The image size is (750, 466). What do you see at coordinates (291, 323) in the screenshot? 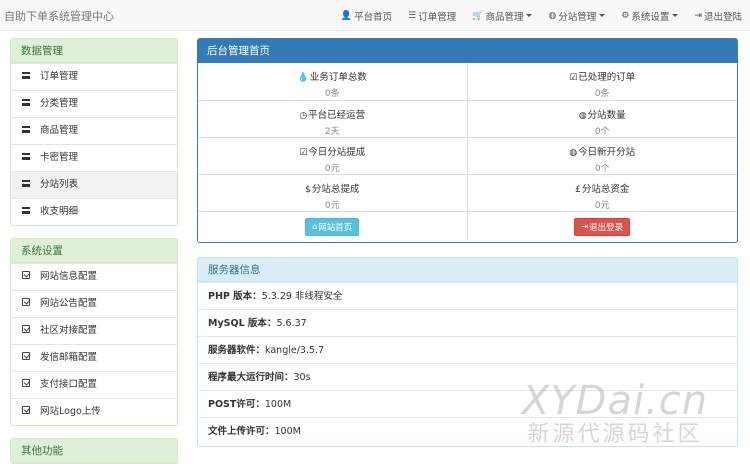
I see `info-value: 5.6.37` at bounding box center [291, 323].